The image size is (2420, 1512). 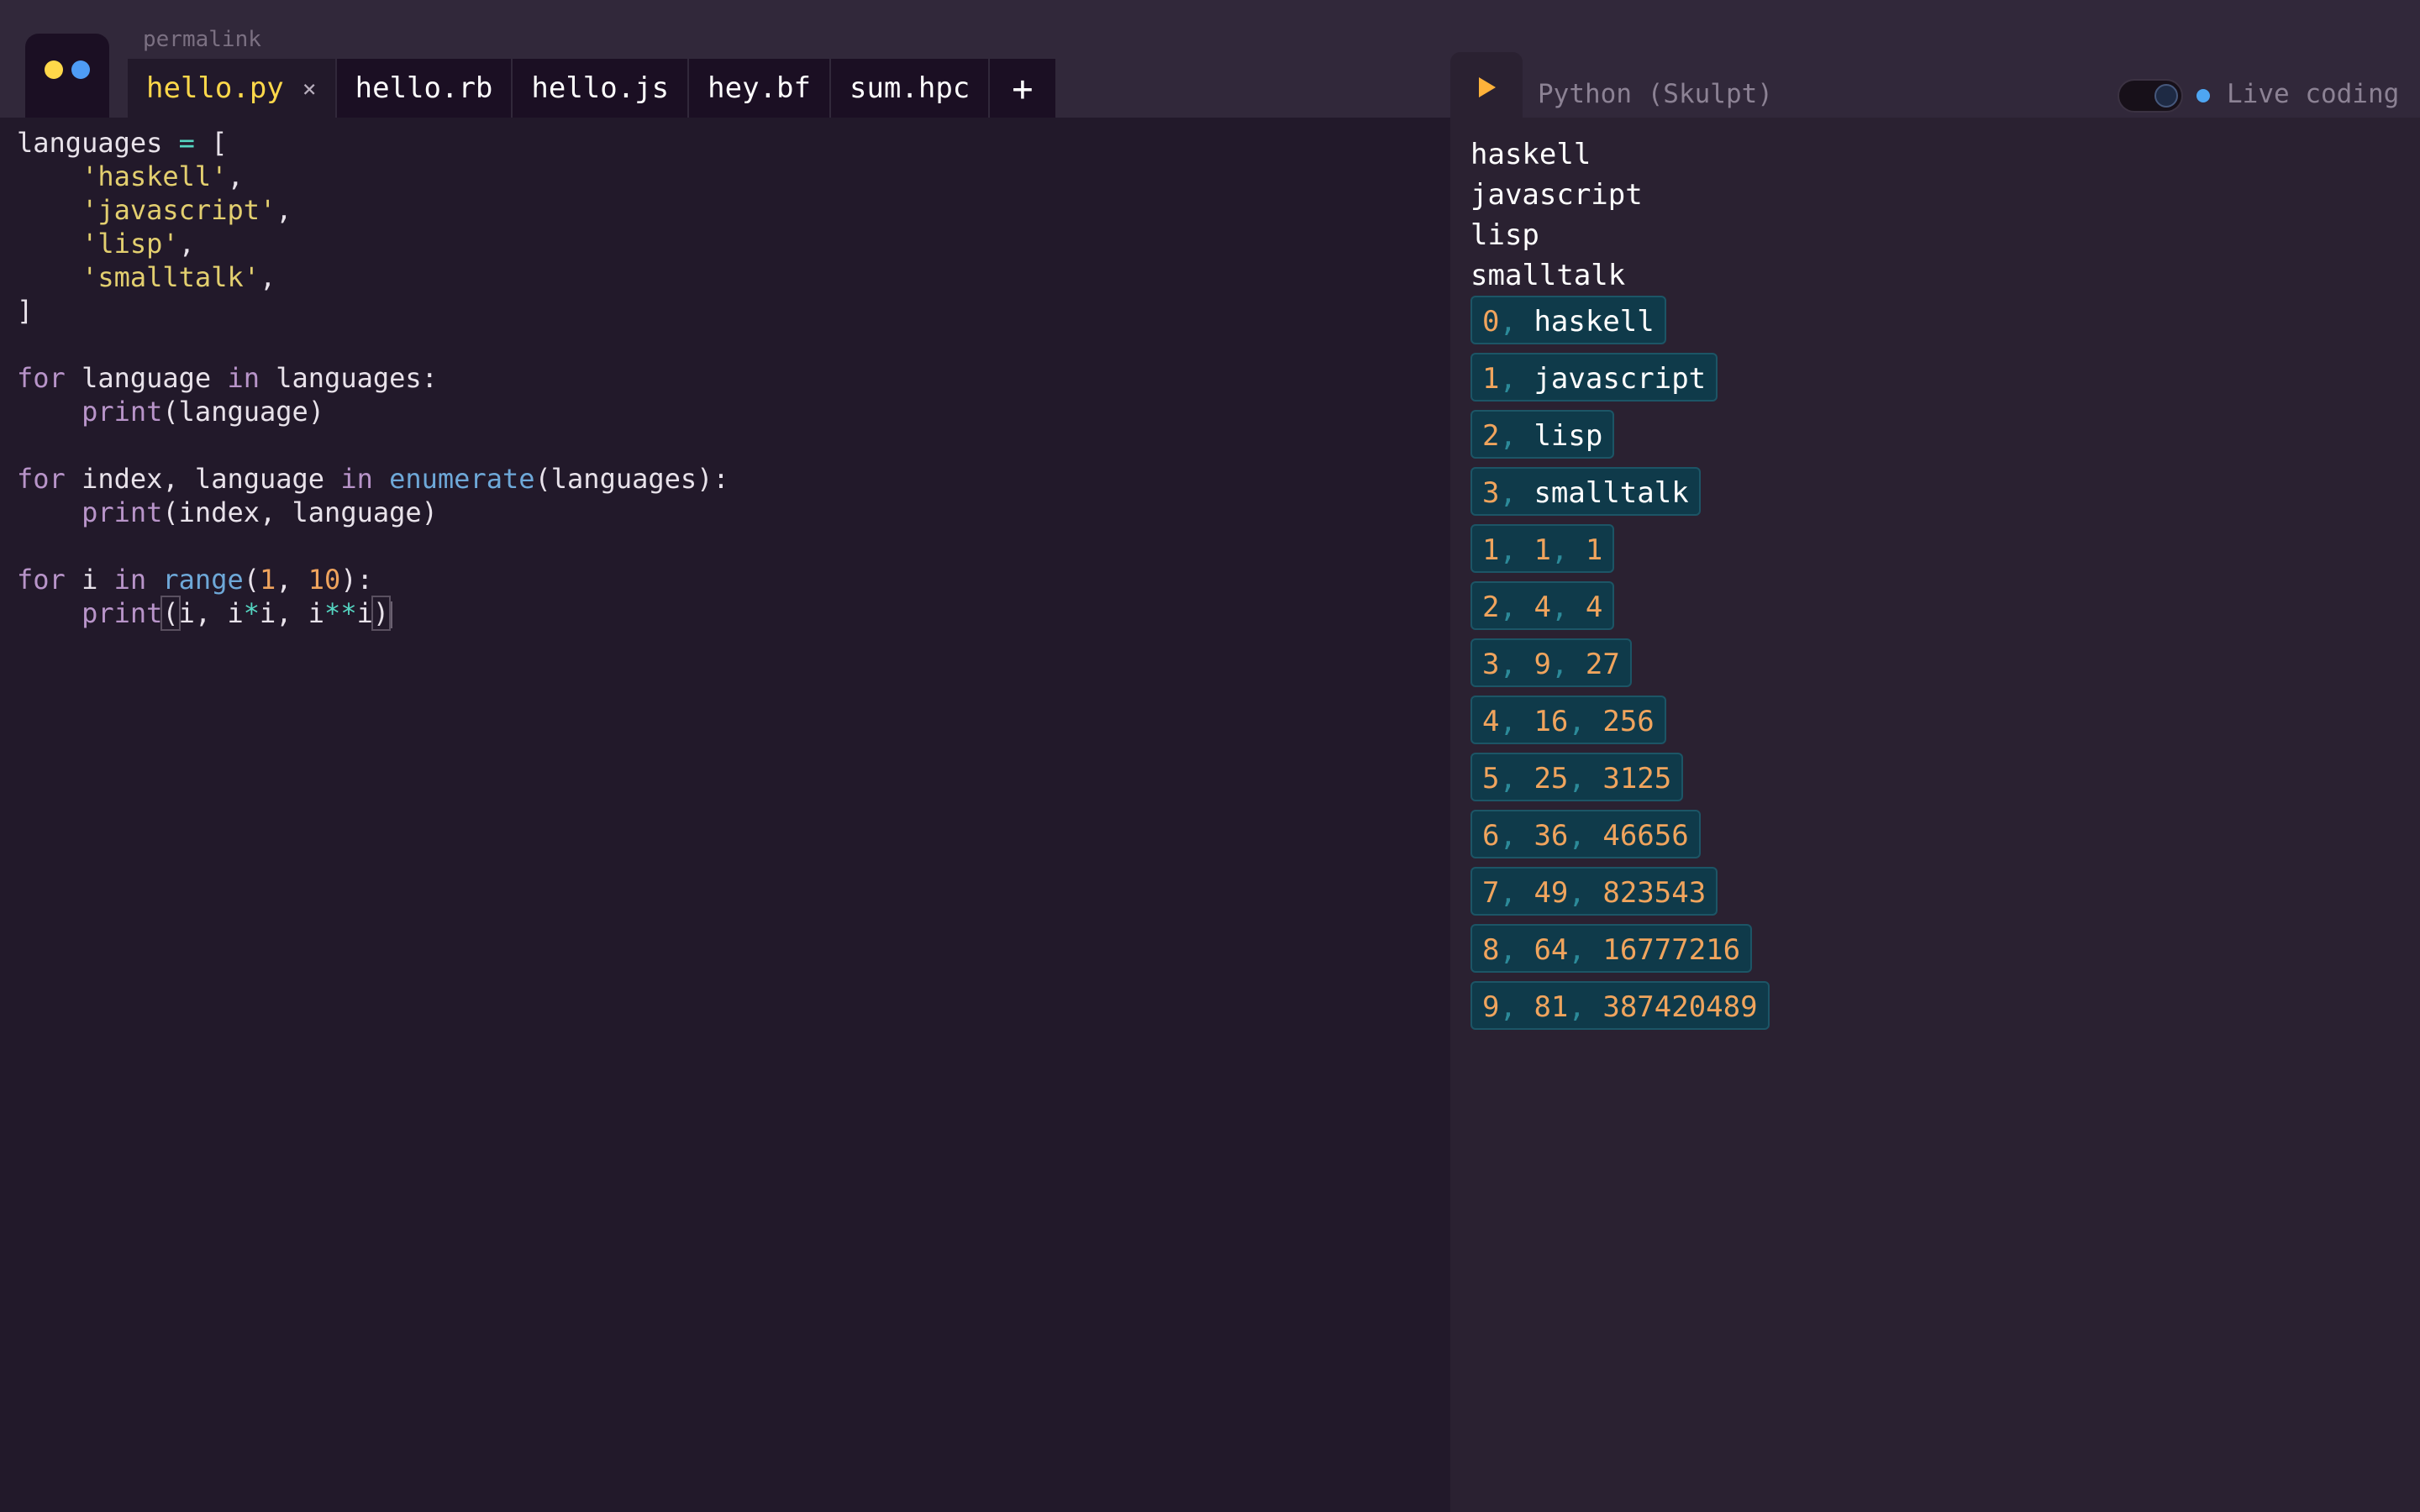 I want to click on code-token: [, so click(x=211, y=143).